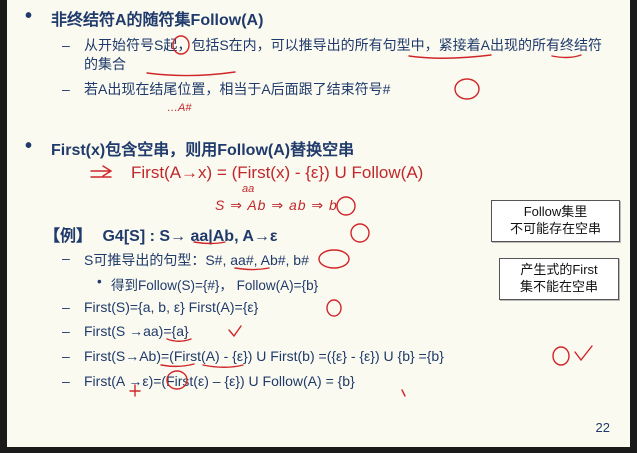 This screenshot has width=637, height=453. What do you see at coordinates (318, 450) in the screenshot?
I see `frame-bottom-border` at bounding box center [318, 450].